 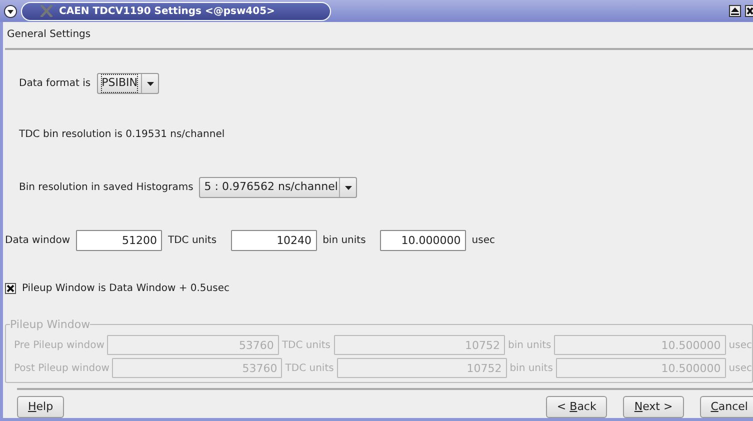 What do you see at coordinates (59, 345) in the screenshot?
I see `field-label: Pre Pileup window` at bounding box center [59, 345].